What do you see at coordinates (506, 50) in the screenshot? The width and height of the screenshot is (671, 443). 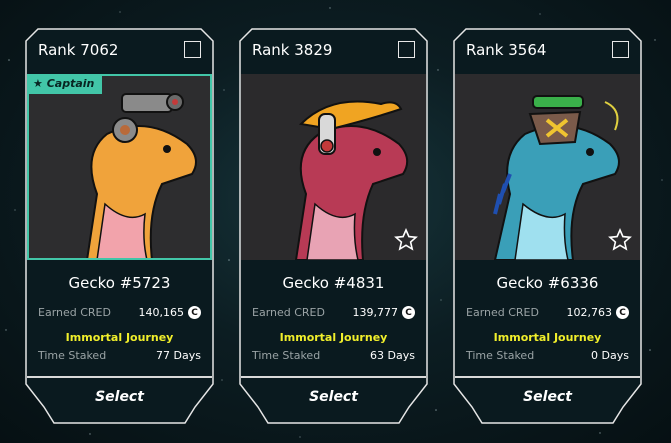 I see `rank-label: Rank 3564` at bounding box center [506, 50].